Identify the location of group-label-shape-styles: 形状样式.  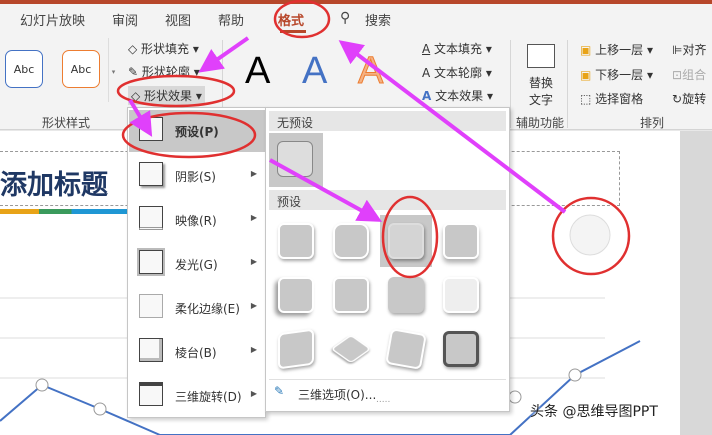
(66, 123).